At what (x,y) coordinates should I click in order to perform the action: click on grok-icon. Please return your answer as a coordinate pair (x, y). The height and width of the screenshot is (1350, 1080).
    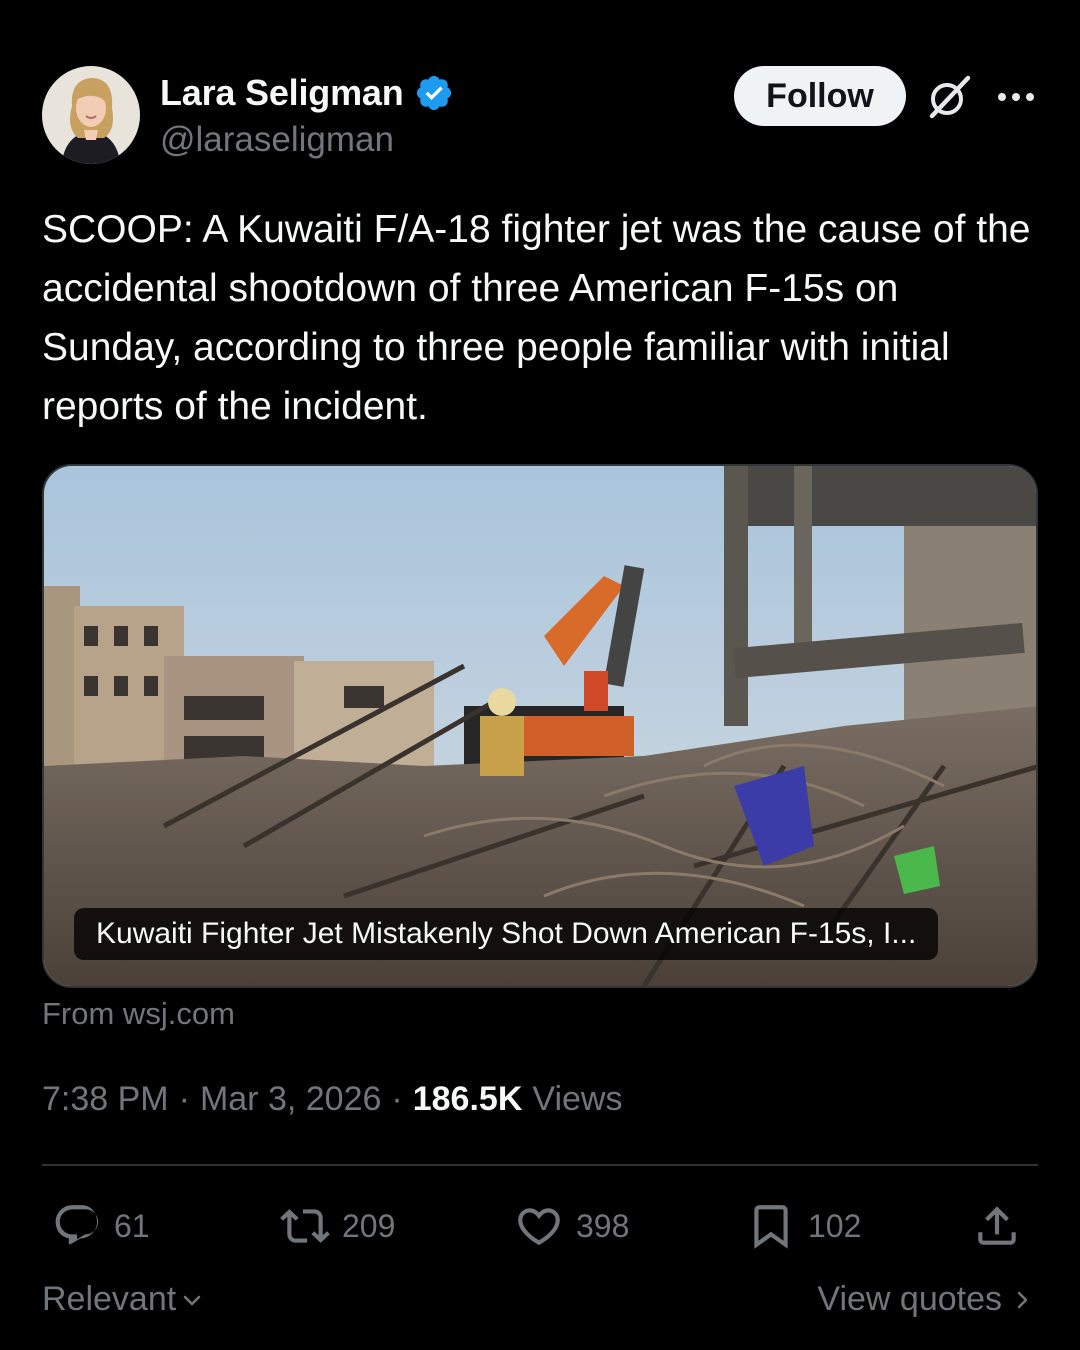
    Looking at the image, I should click on (949, 97).